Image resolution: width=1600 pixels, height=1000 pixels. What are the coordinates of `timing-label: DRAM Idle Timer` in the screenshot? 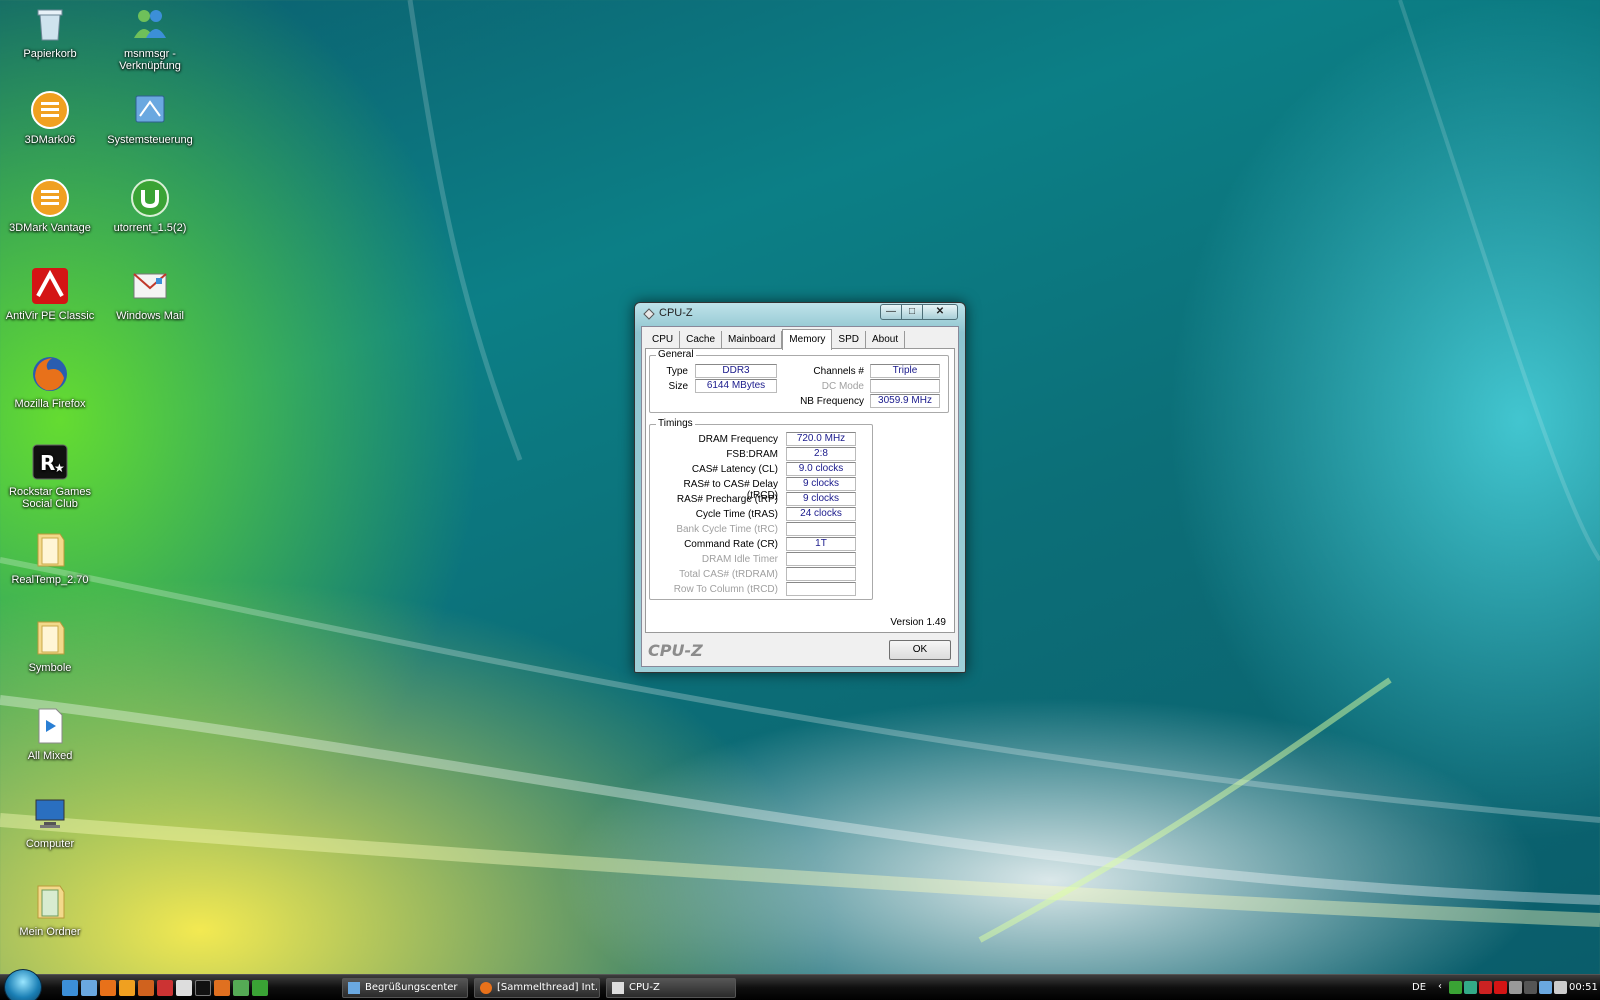 It's located at (739, 559).